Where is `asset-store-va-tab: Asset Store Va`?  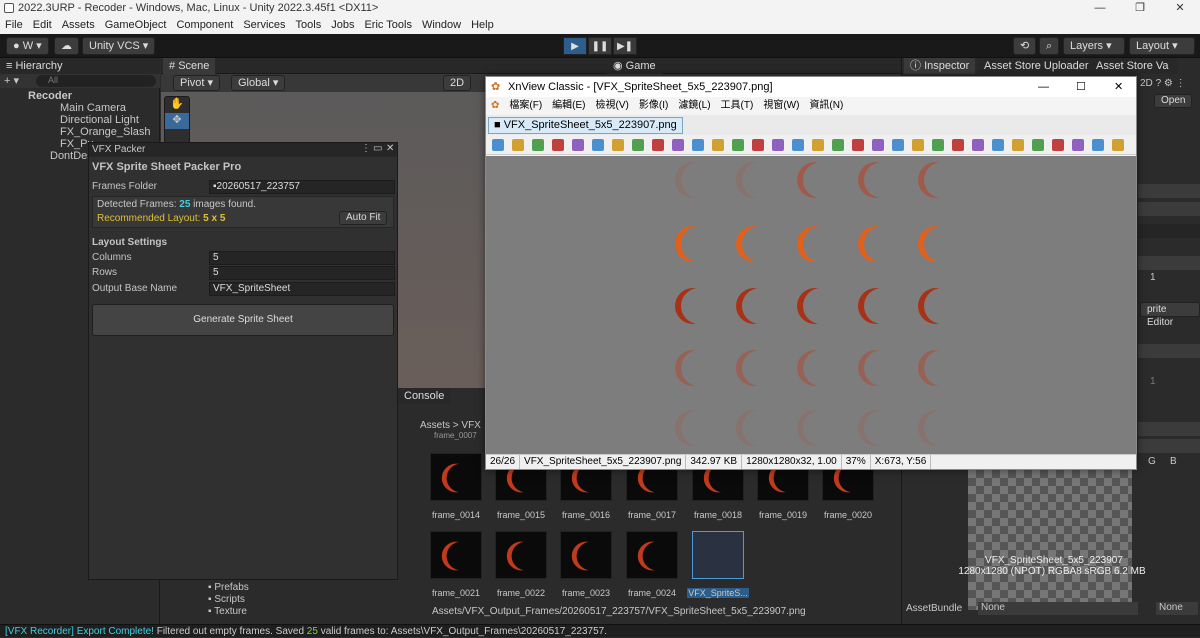
asset-store-va-tab: Asset Store Va is located at coordinates (1134, 66).